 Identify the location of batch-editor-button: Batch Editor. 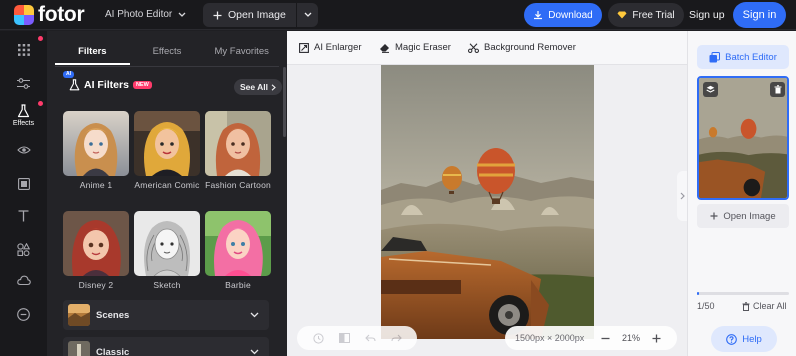
(743, 57).